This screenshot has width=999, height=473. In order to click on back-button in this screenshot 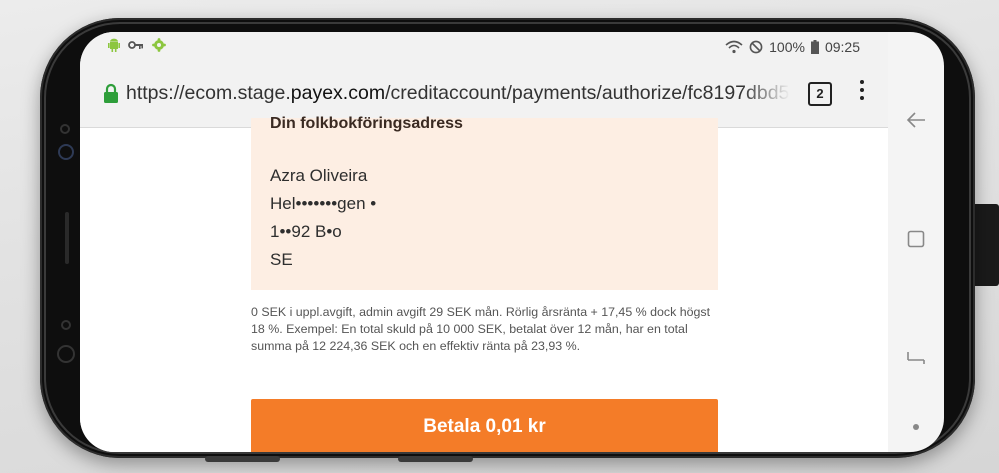, I will do `click(916, 122)`.